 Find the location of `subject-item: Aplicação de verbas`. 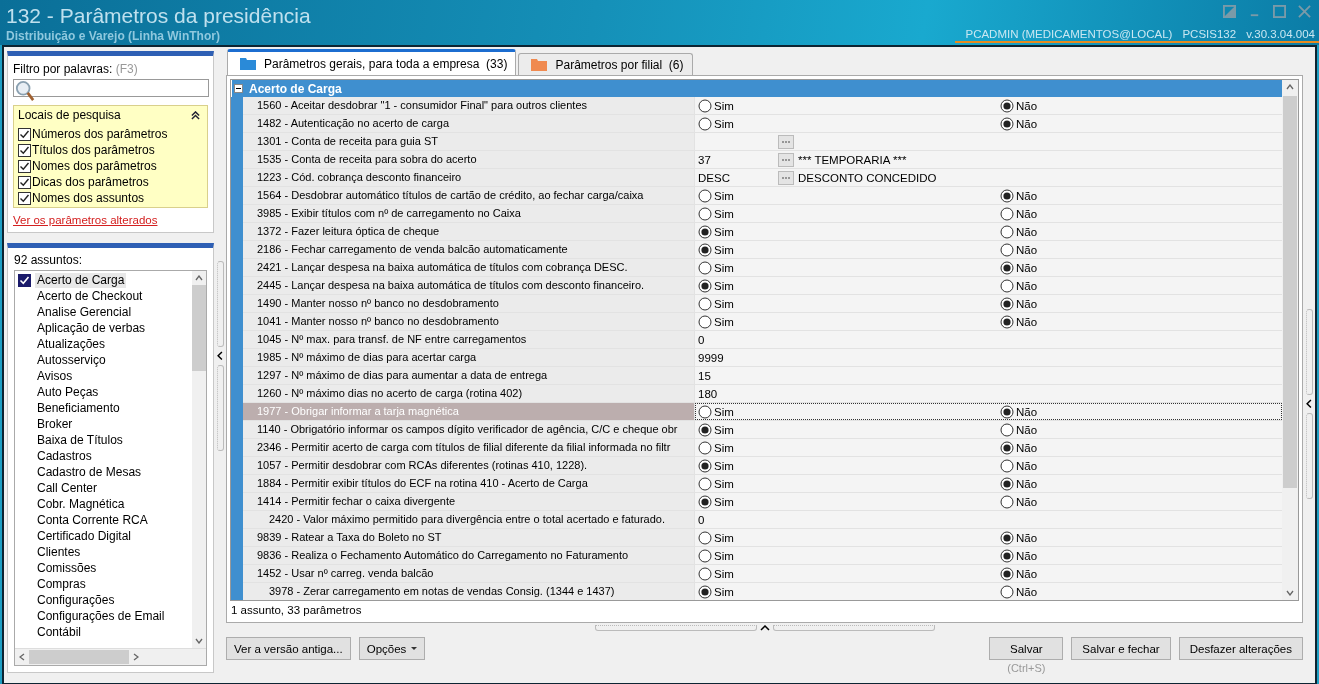

subject-item: Aplicação de verbas is located at coordinates (91, 328).